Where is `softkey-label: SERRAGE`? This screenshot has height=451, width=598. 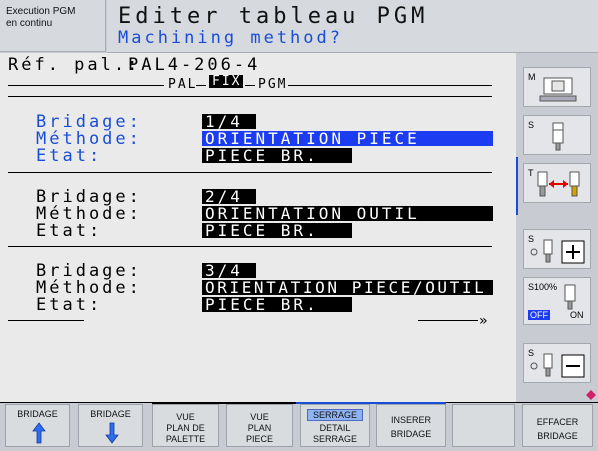 softkey-label: SERRAGE is located at coordinates (334, 439).